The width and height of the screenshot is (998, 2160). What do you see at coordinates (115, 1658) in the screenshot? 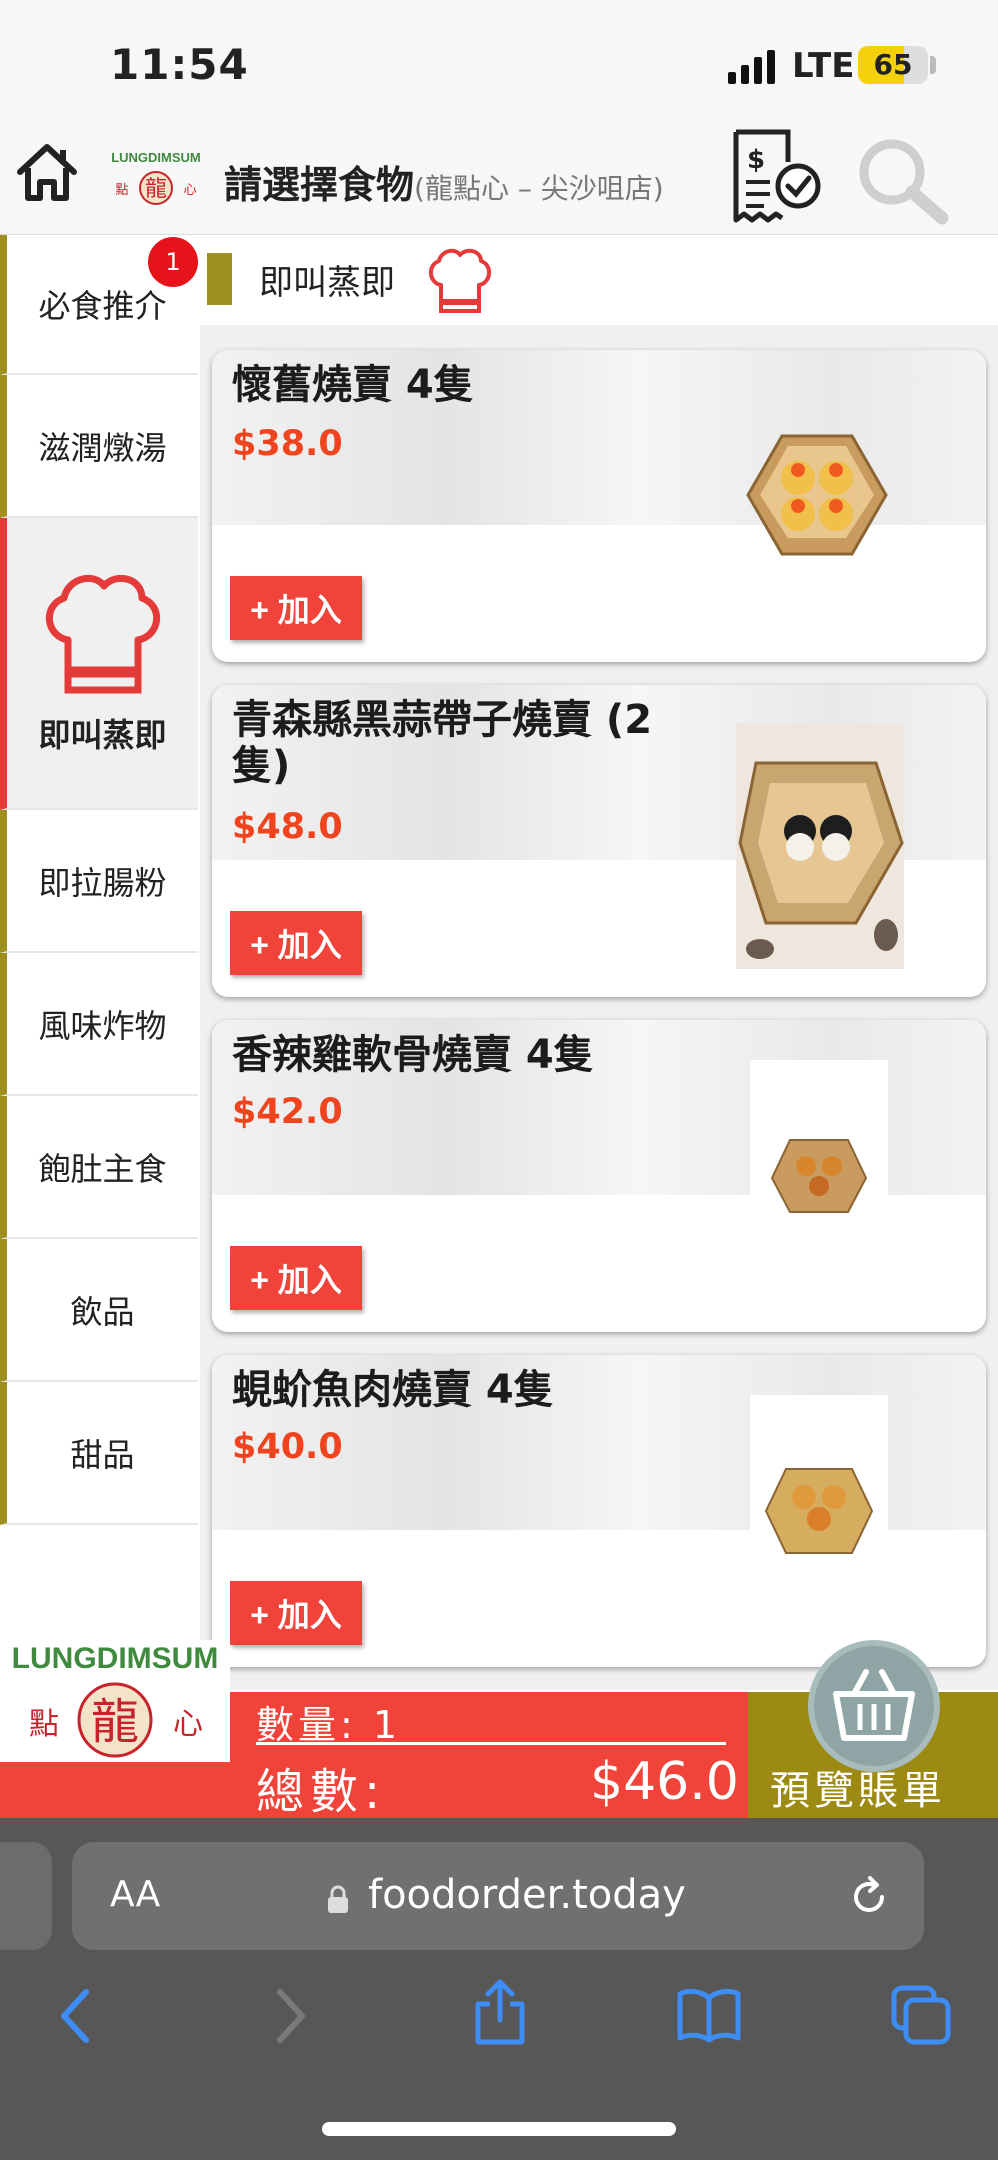
I see `logo-text: LUNGDIMSUM` at bounding box center [115, 1658].